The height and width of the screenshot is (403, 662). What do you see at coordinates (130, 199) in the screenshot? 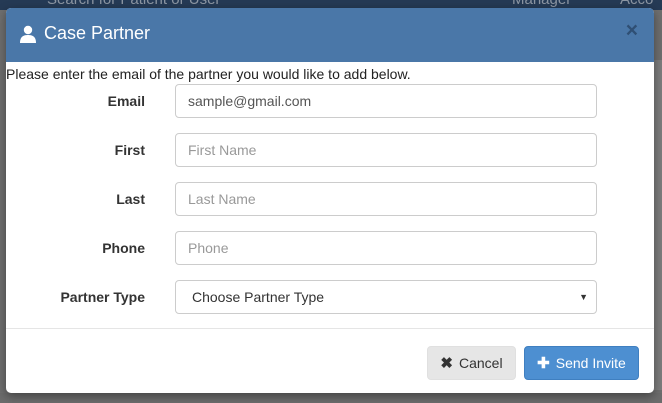
I see `last-name-label: Last` at bounding box center [130, 199].